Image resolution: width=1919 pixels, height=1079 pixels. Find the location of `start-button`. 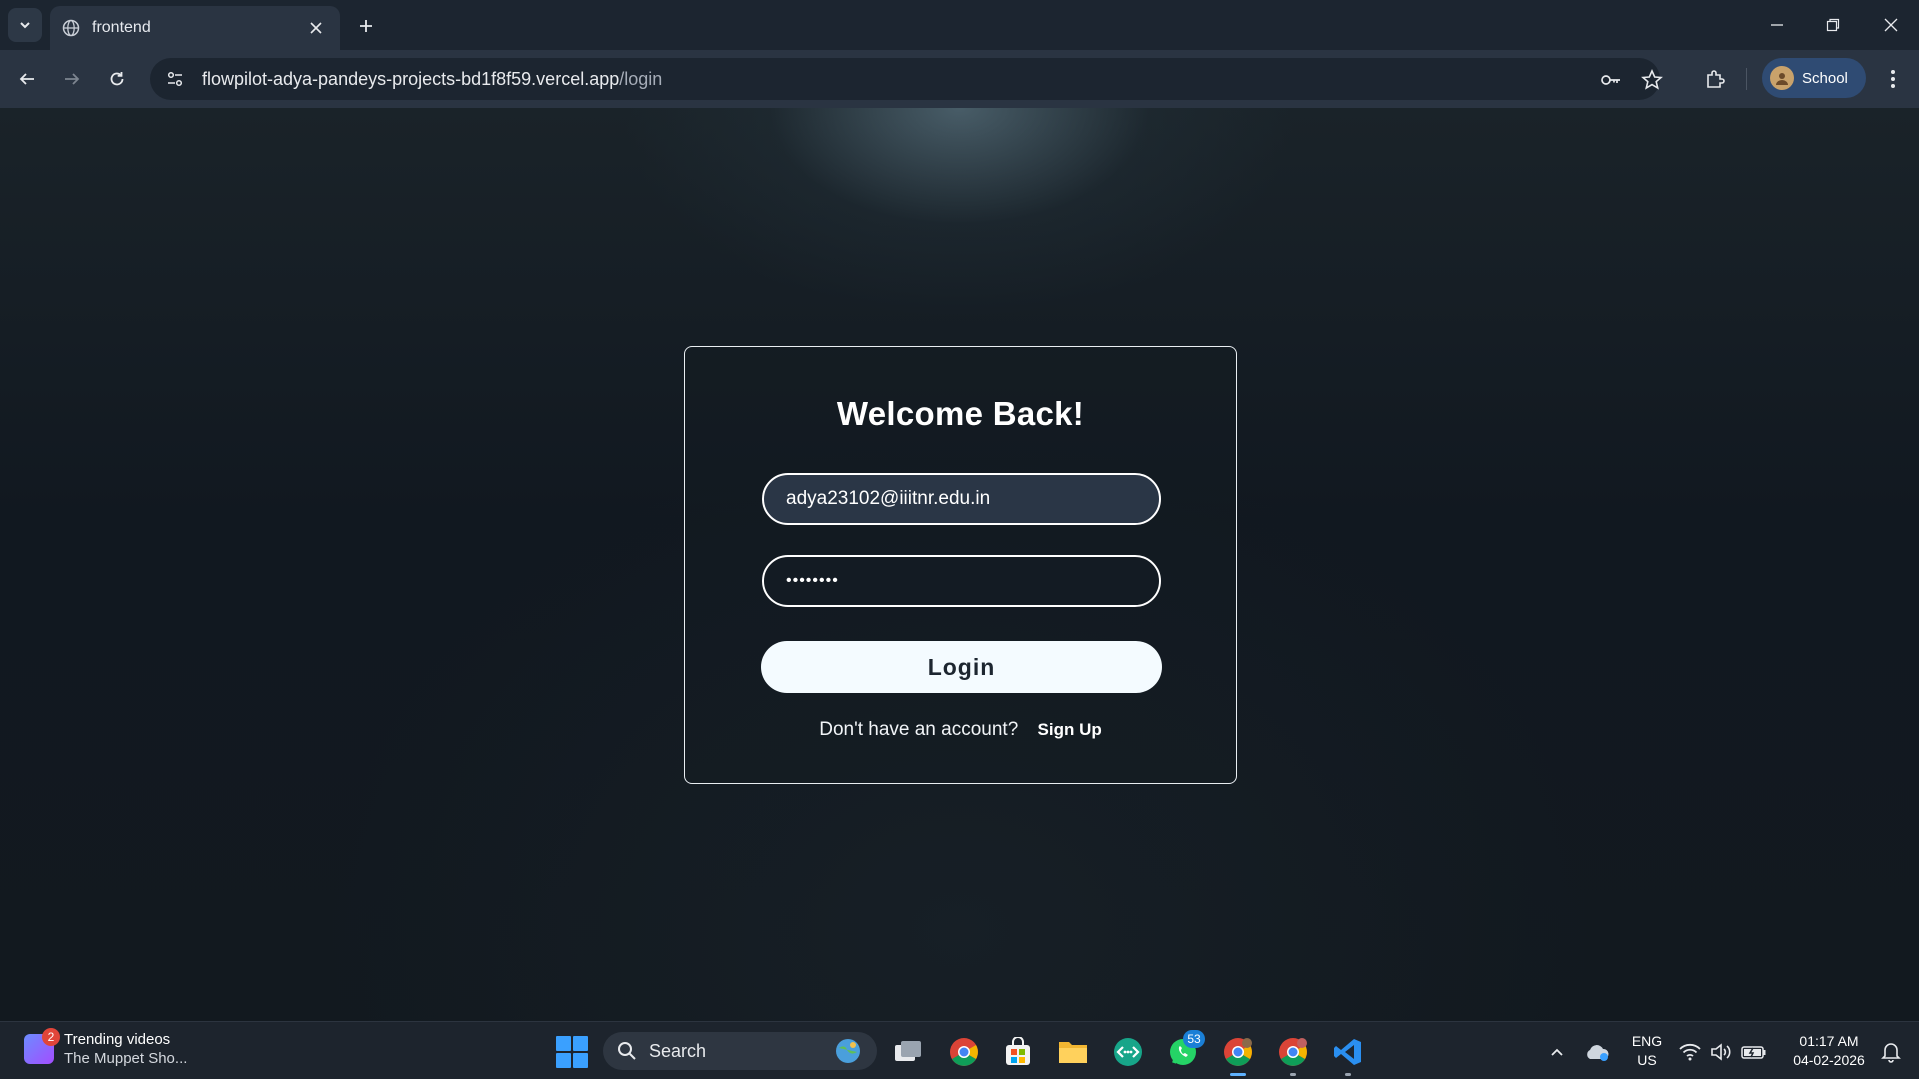

start-button is located at coordinates (572, 1052).